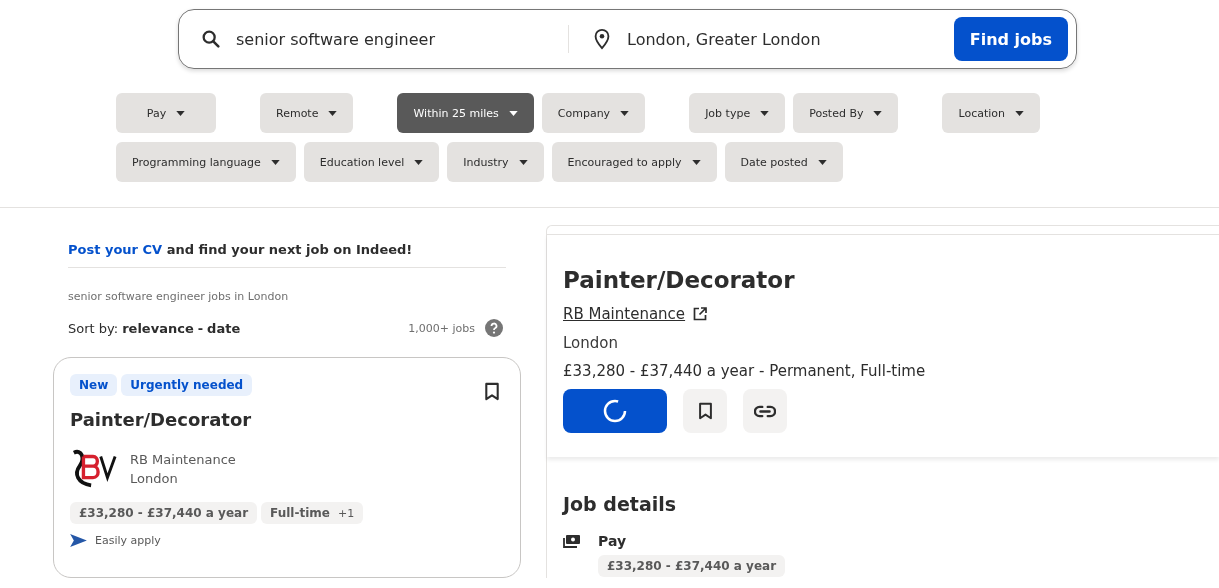  Describe the element at coordinates (154, 478) in the screenshot. I see `job-location: London` at that location.